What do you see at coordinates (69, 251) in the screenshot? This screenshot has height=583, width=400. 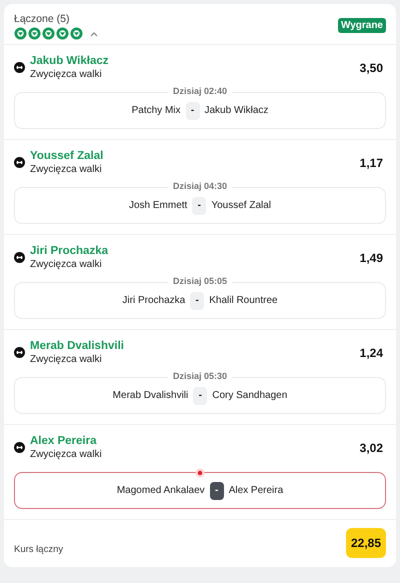 I see `selection-name: Jiri Prochazka` at bounding box center [69, 251].